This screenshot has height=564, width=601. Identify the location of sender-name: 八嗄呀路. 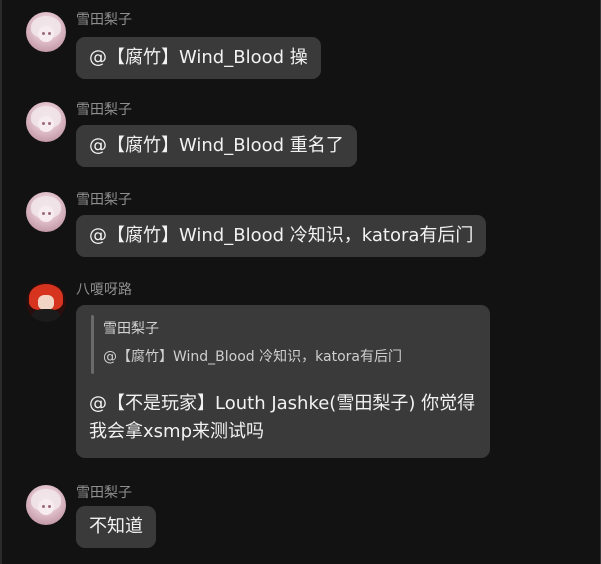
(104, 290).